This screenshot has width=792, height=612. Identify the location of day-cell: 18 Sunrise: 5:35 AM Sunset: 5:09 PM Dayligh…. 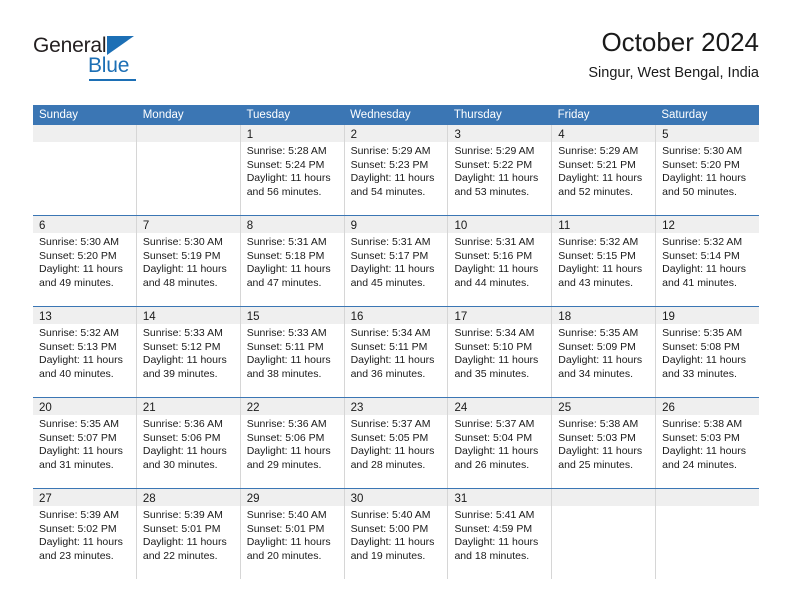
(604, 352).